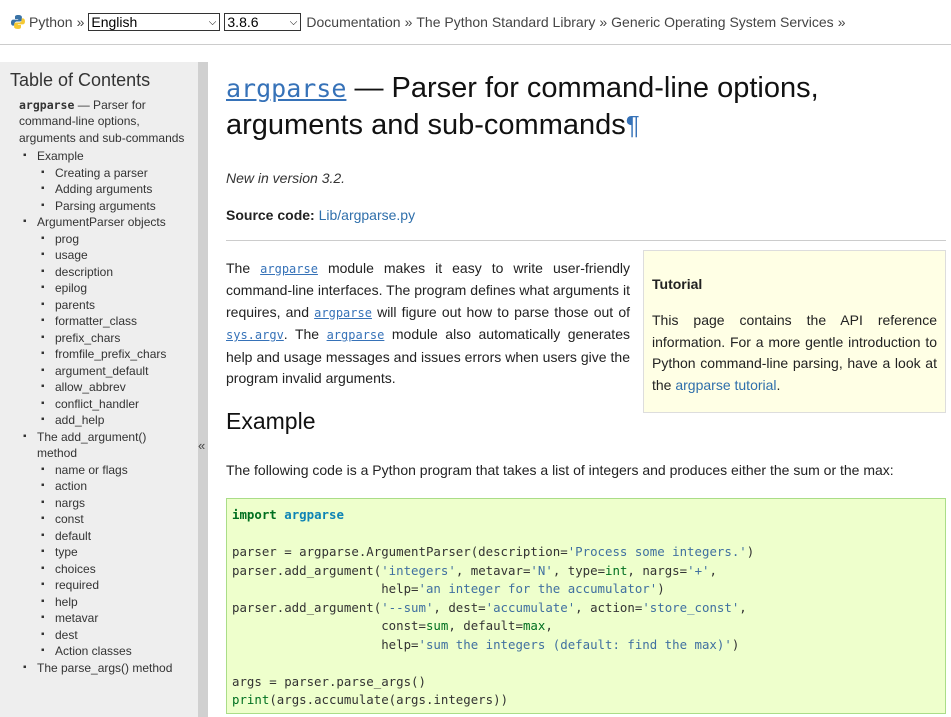 Image resolution: width=951 pixels, height=717 pixels. I want to click on toc-subitem: prefix_chars, so click(111, 338).